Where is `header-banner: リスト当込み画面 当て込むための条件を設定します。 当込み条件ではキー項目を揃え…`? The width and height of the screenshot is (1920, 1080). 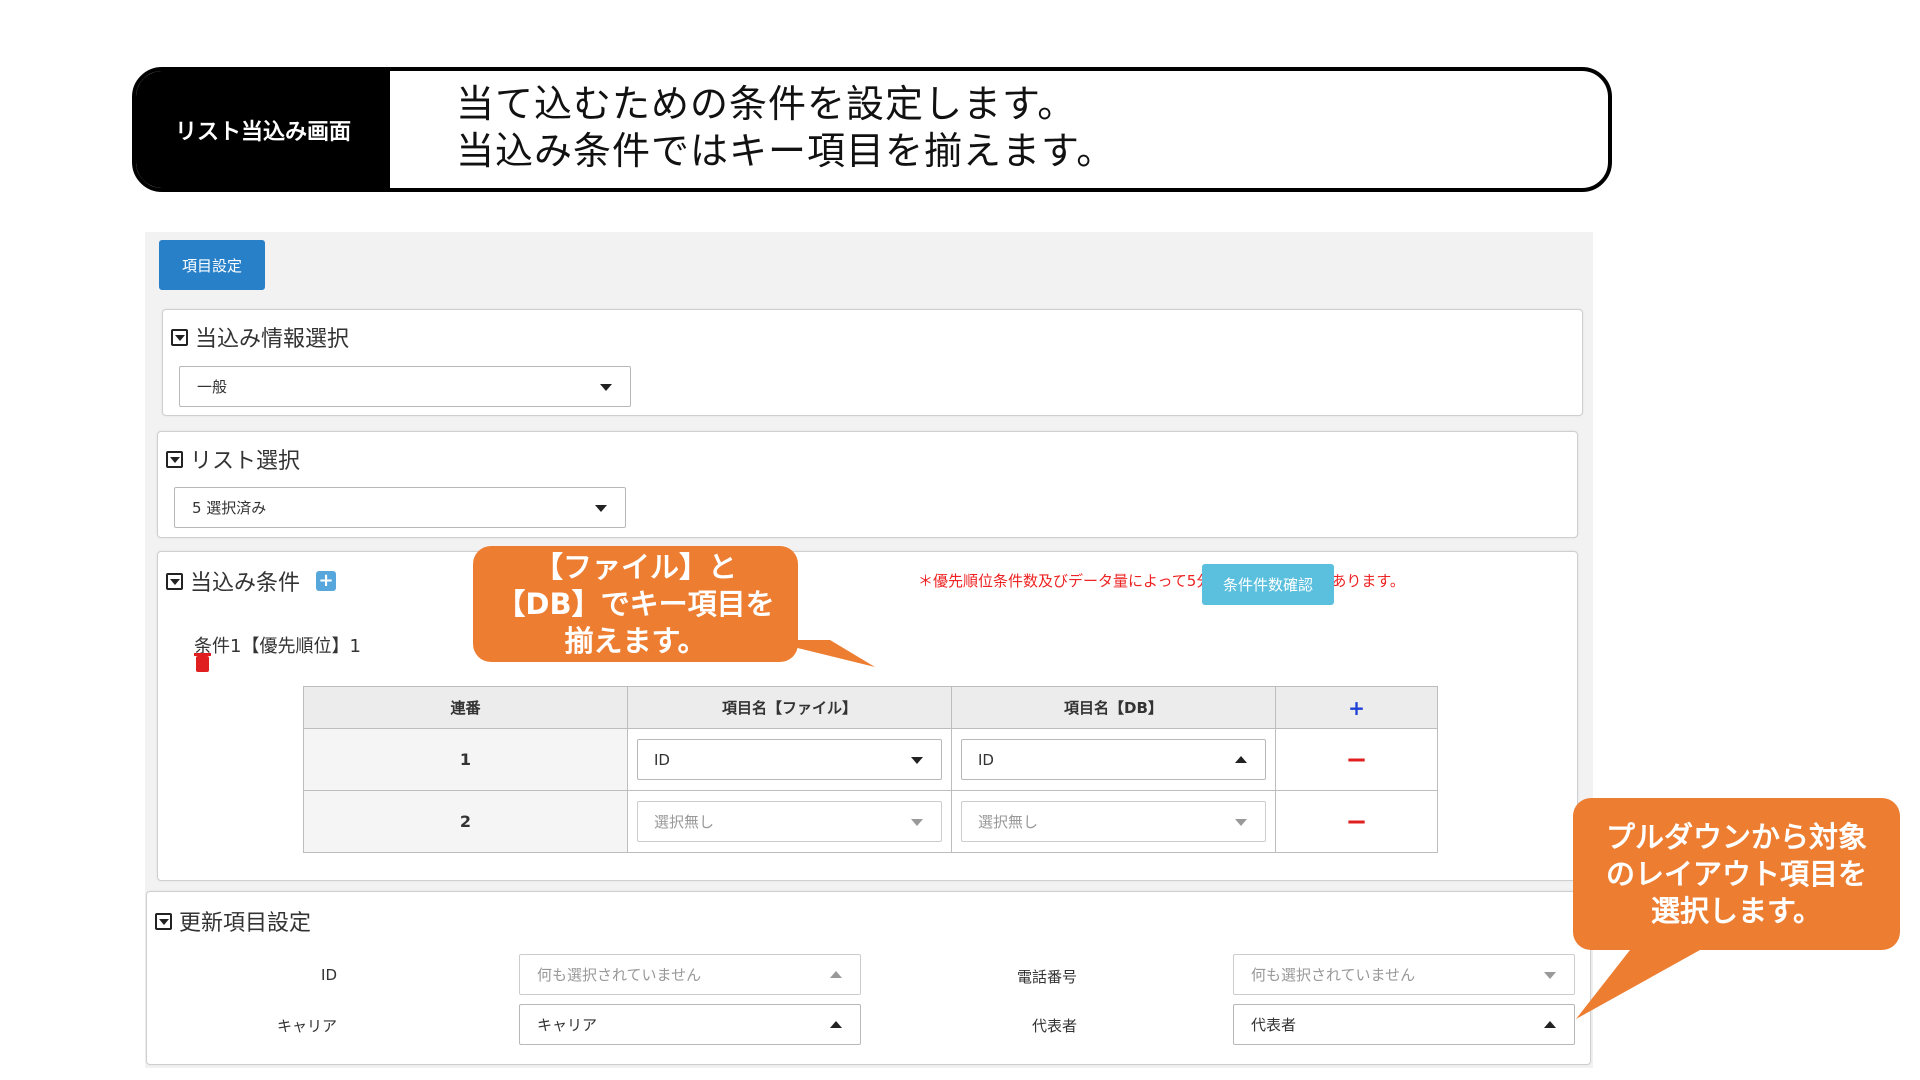
header-banner: リスト当込み画面 当て込むための条件を設定します。 当込み条件ではキー項目を揃え… is located at coordinates (872, 129).